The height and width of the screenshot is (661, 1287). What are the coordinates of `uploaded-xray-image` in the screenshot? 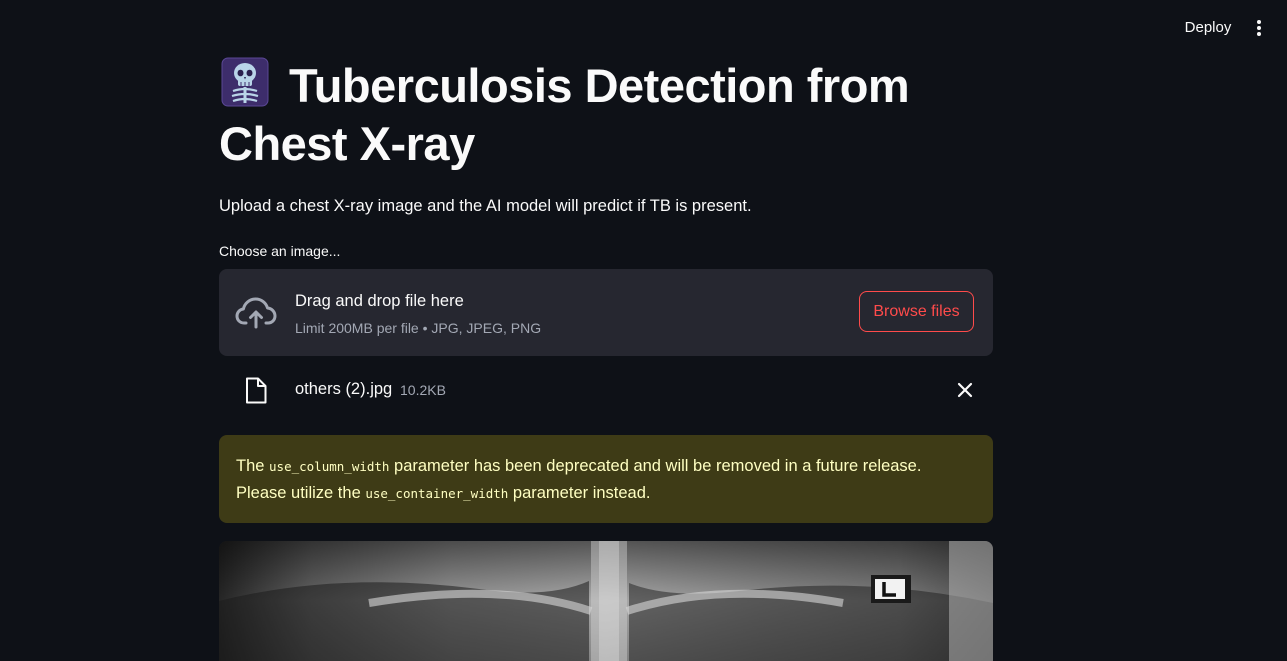 It's located at (606, 601).